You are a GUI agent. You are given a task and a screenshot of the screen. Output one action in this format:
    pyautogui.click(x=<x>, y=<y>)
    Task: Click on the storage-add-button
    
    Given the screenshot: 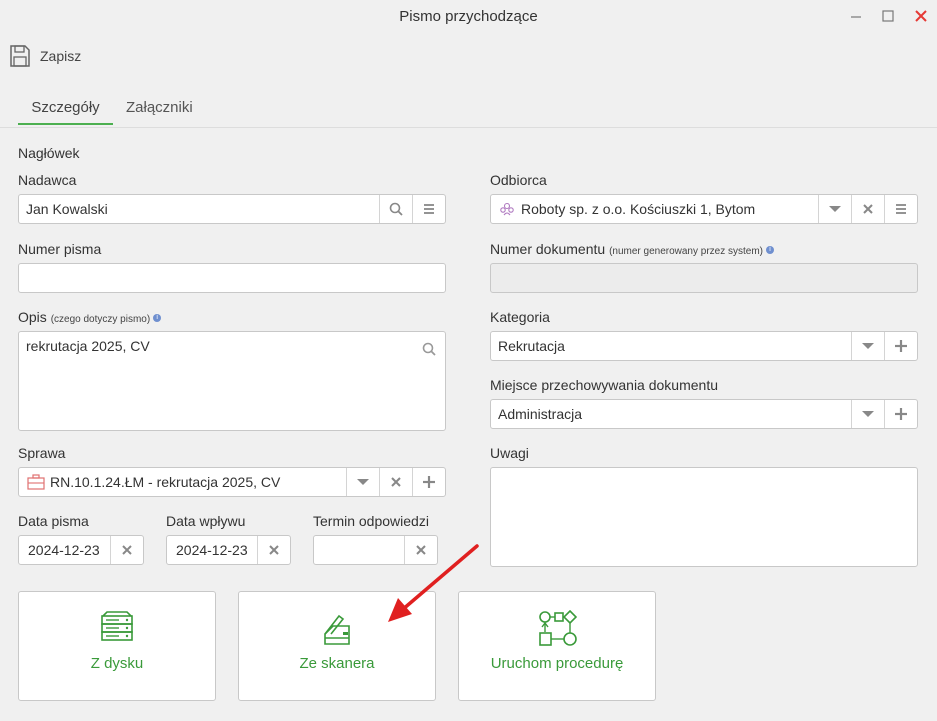 What is the action you would take?
    pyautogui.click(x=900, y=414)
    